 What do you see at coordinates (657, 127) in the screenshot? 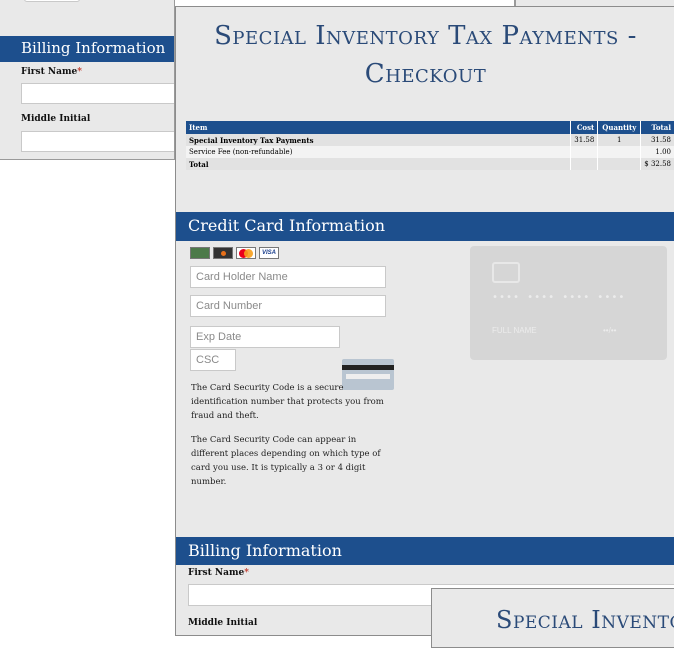
I see `col-total-header: Total` at bounding box center [657, 127].